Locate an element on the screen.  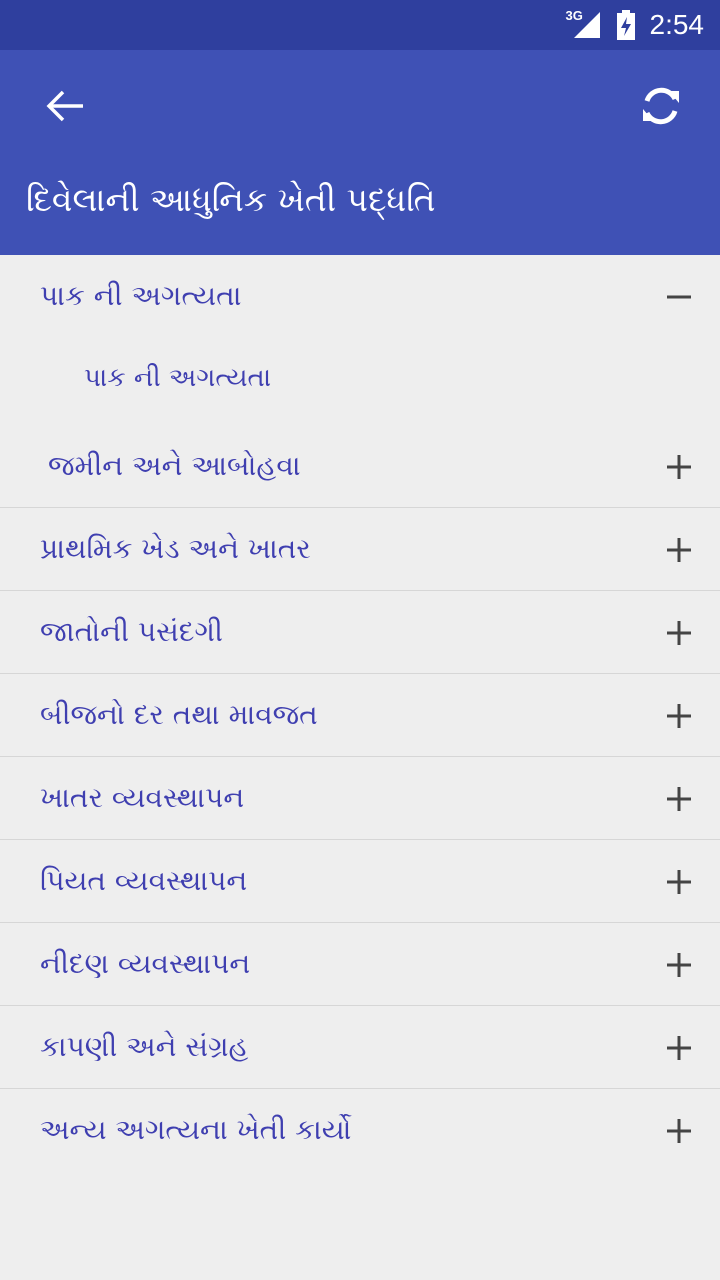
refresh-button is located at coordinates (661, 106).